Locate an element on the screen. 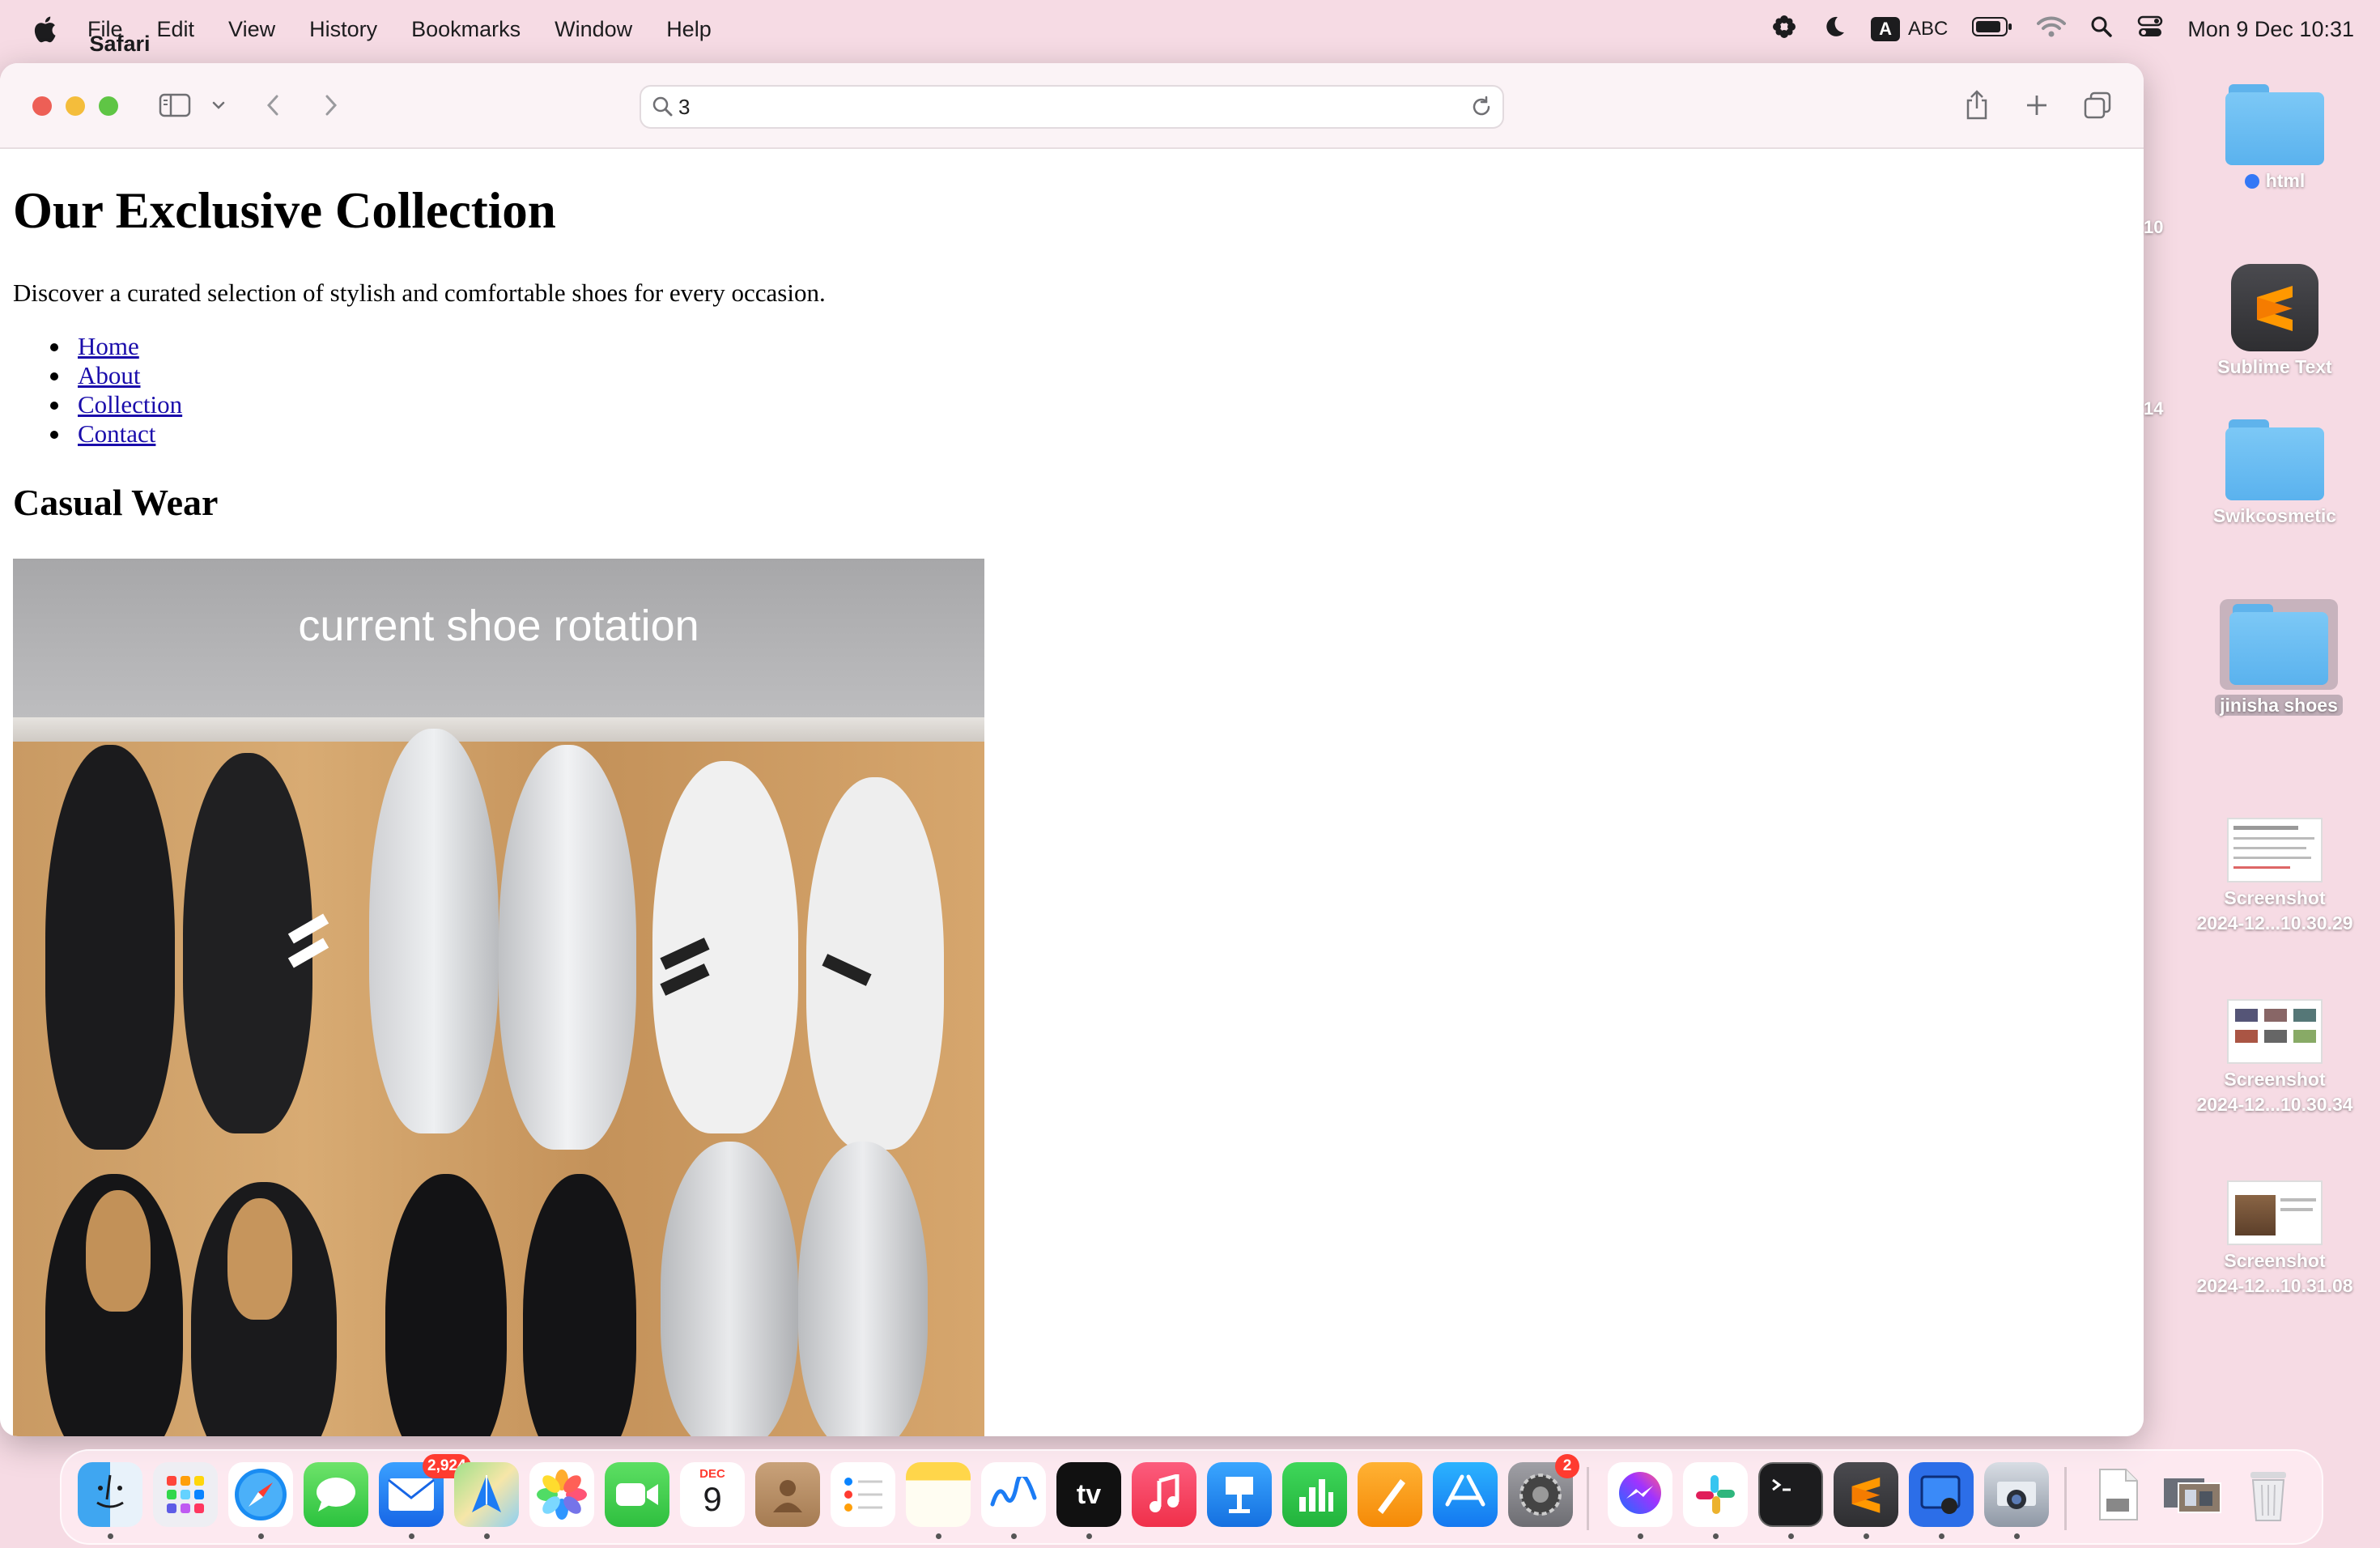 Image resolution: width=2380 pixels, height=1548 pixels. focus-moon-icon is located at coordinates (1835, 30).